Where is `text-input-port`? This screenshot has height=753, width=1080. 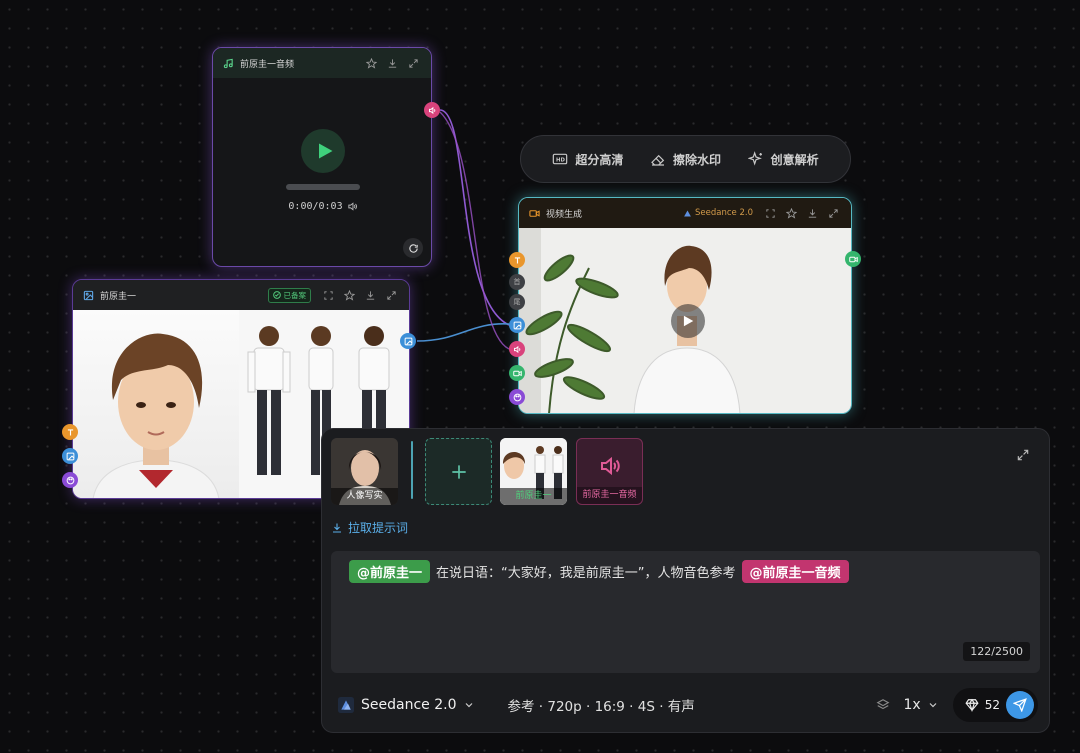
text-input-port is located at coordinates (70, 432).